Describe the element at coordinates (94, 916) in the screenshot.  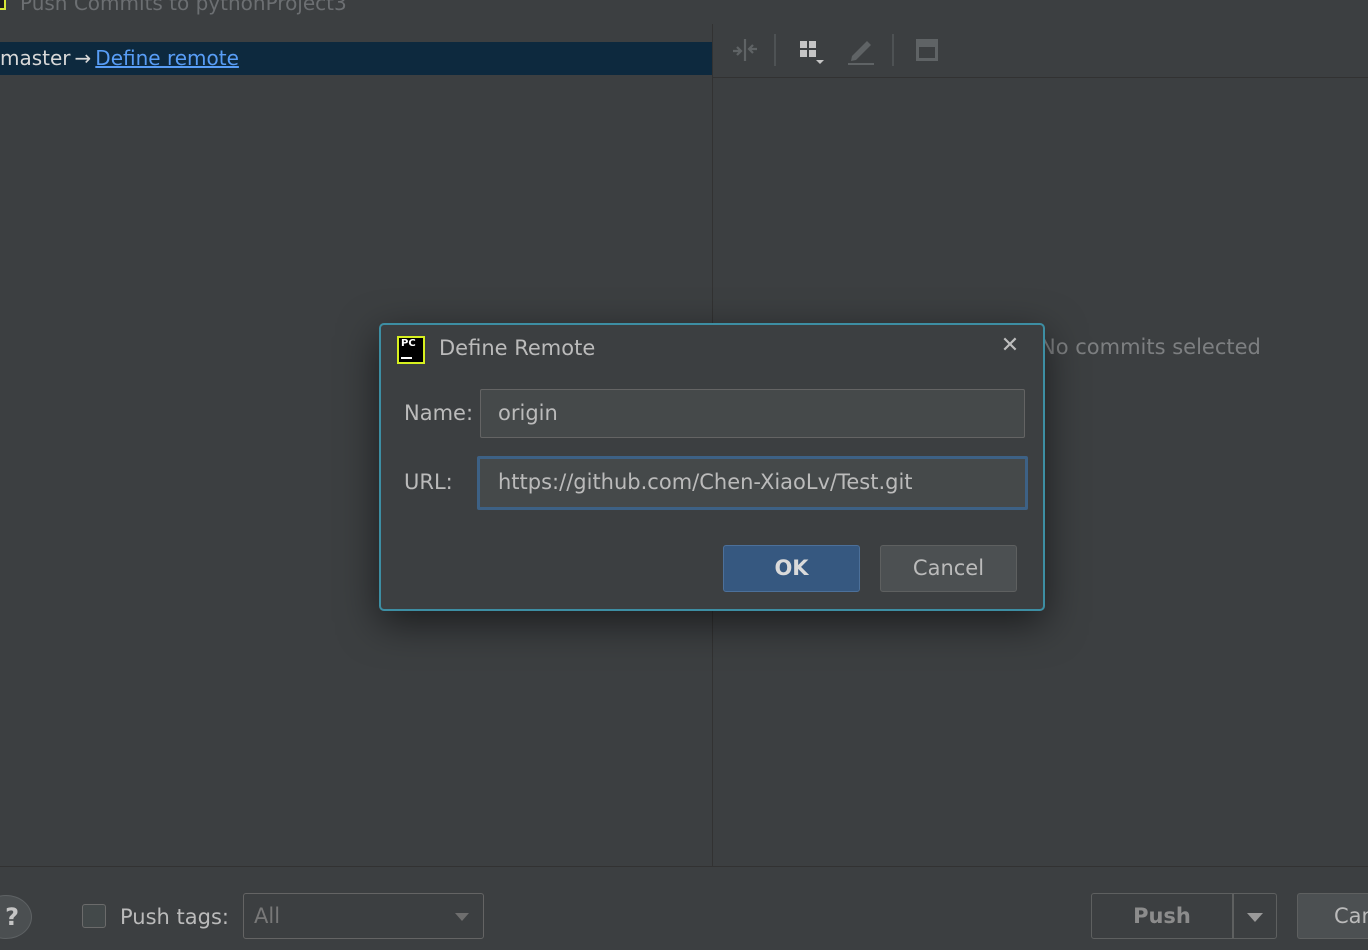
I see `push-tags-checkbox` at that location.